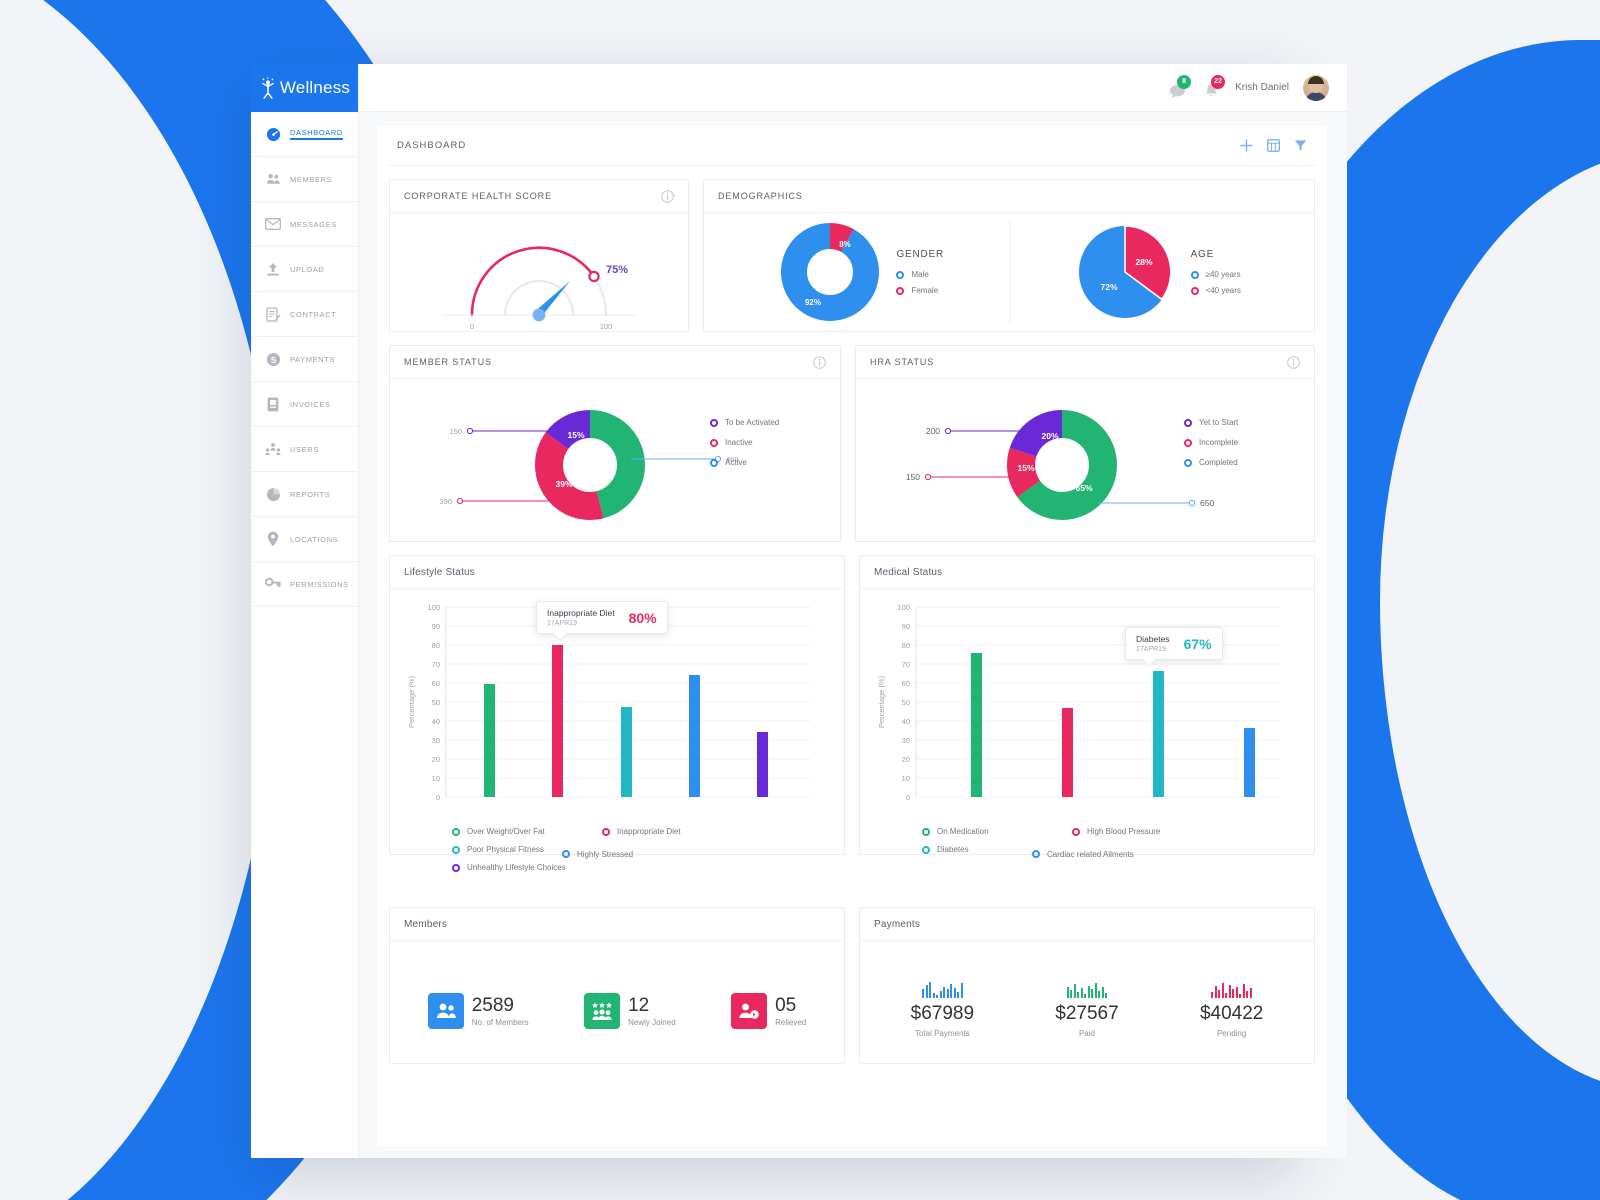 The height and width of the screenshot is (1200, 1600). Describe the element at coordinates (1213, 86) in the screenshot. I see `notifications-button: 22` at that location.